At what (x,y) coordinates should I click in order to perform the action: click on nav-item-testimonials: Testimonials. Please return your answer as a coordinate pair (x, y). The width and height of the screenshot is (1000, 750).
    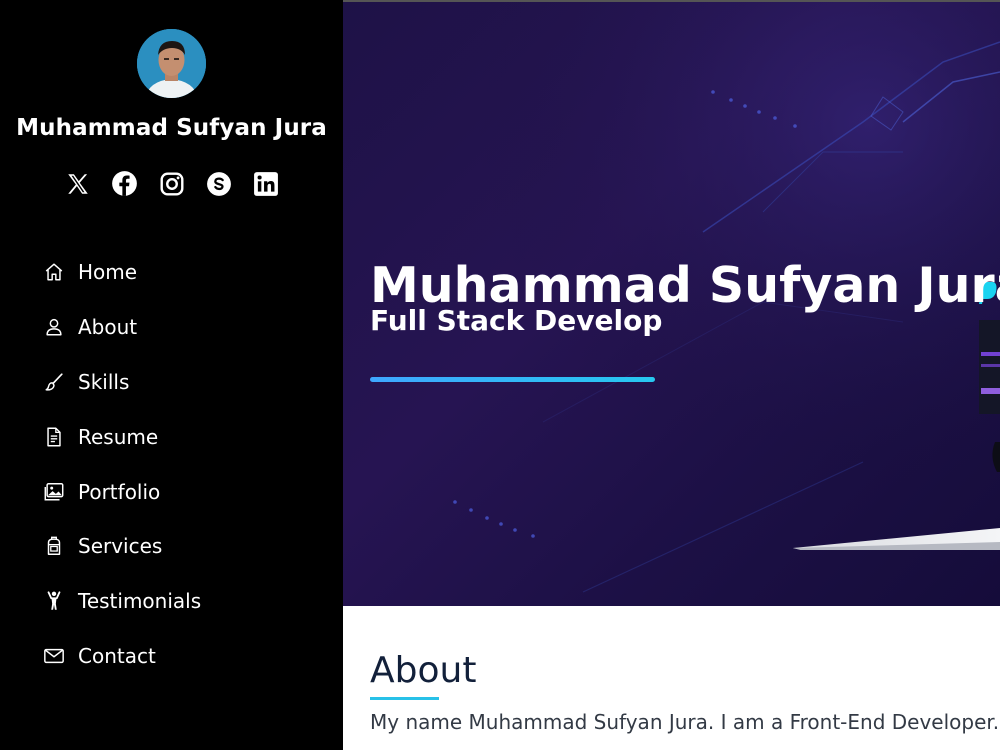
    Looking at the image, I should click on (173, 601).